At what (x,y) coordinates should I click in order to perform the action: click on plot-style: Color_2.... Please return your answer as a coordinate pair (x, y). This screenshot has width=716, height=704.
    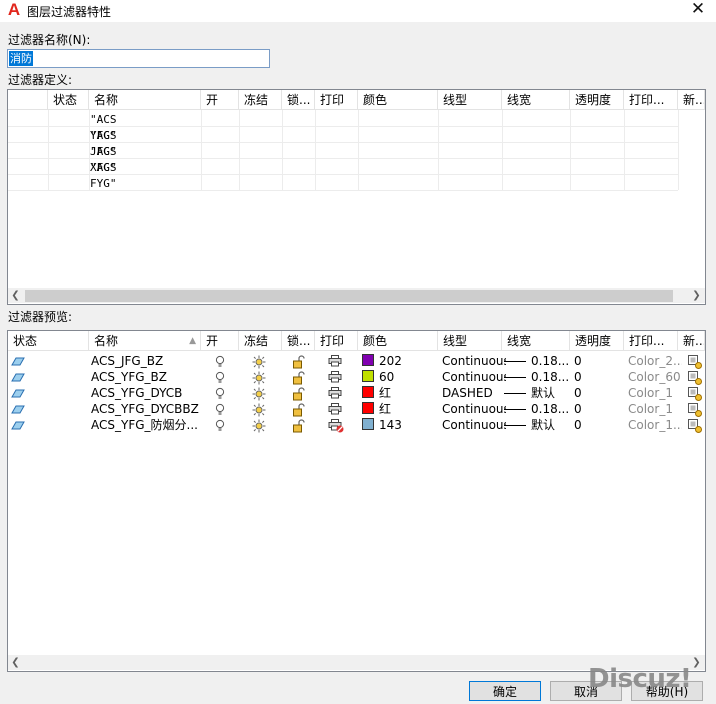
    Looking at the image, I should click on (653, 361).